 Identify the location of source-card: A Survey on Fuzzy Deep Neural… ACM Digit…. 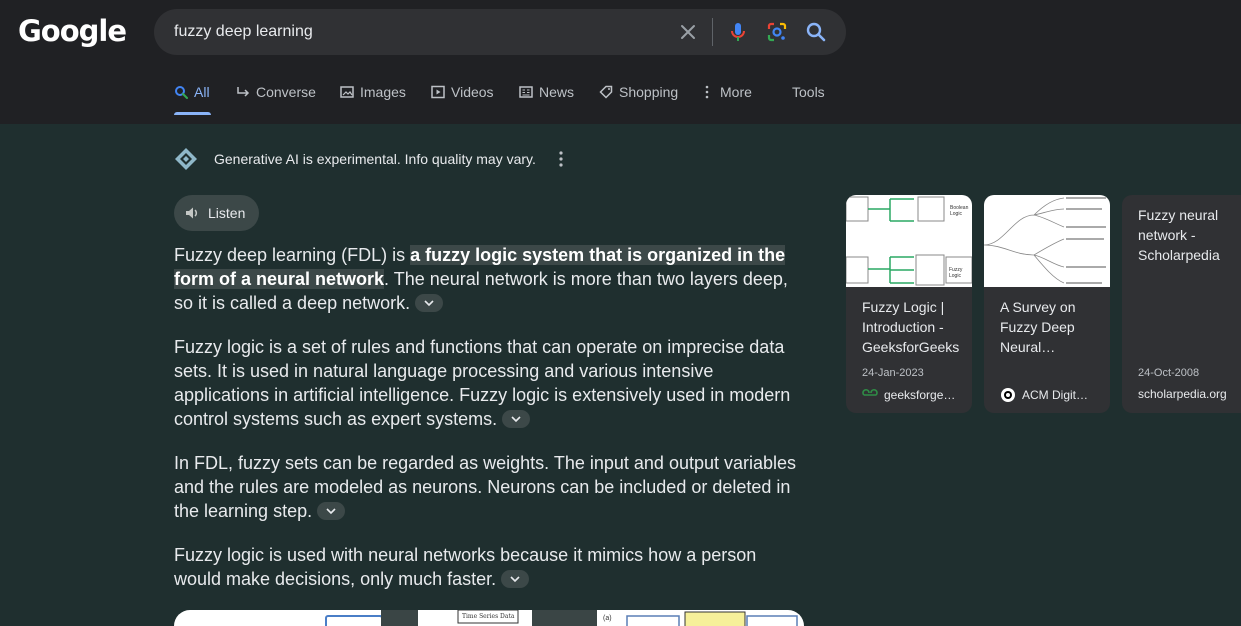
(1047, 304).